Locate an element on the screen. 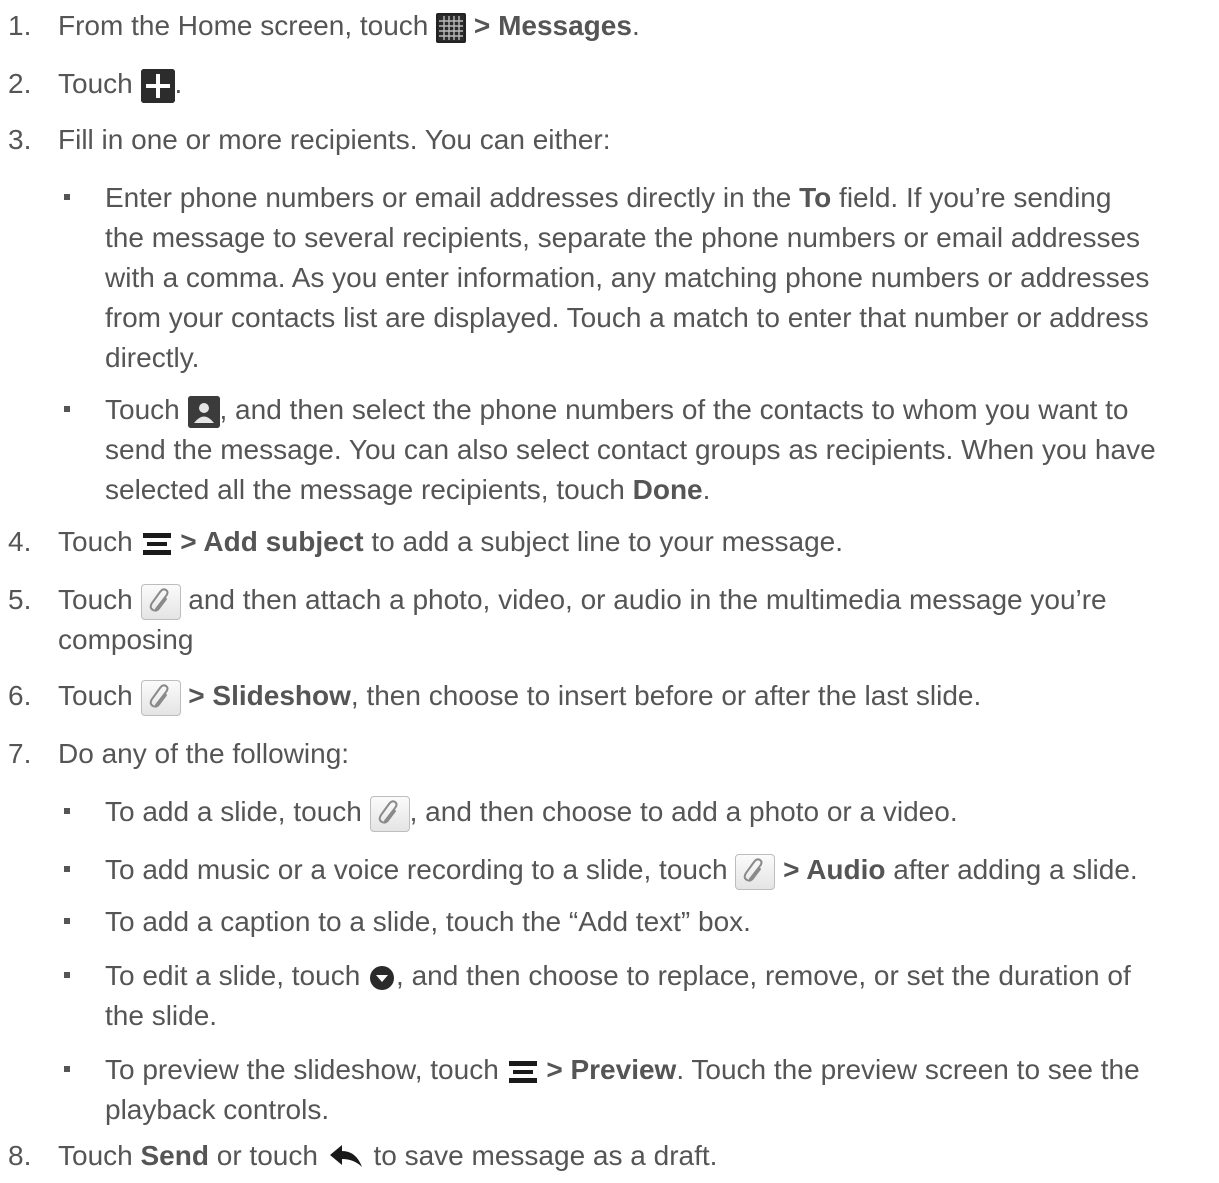  contact-icon is located at coordinates (203, 411).